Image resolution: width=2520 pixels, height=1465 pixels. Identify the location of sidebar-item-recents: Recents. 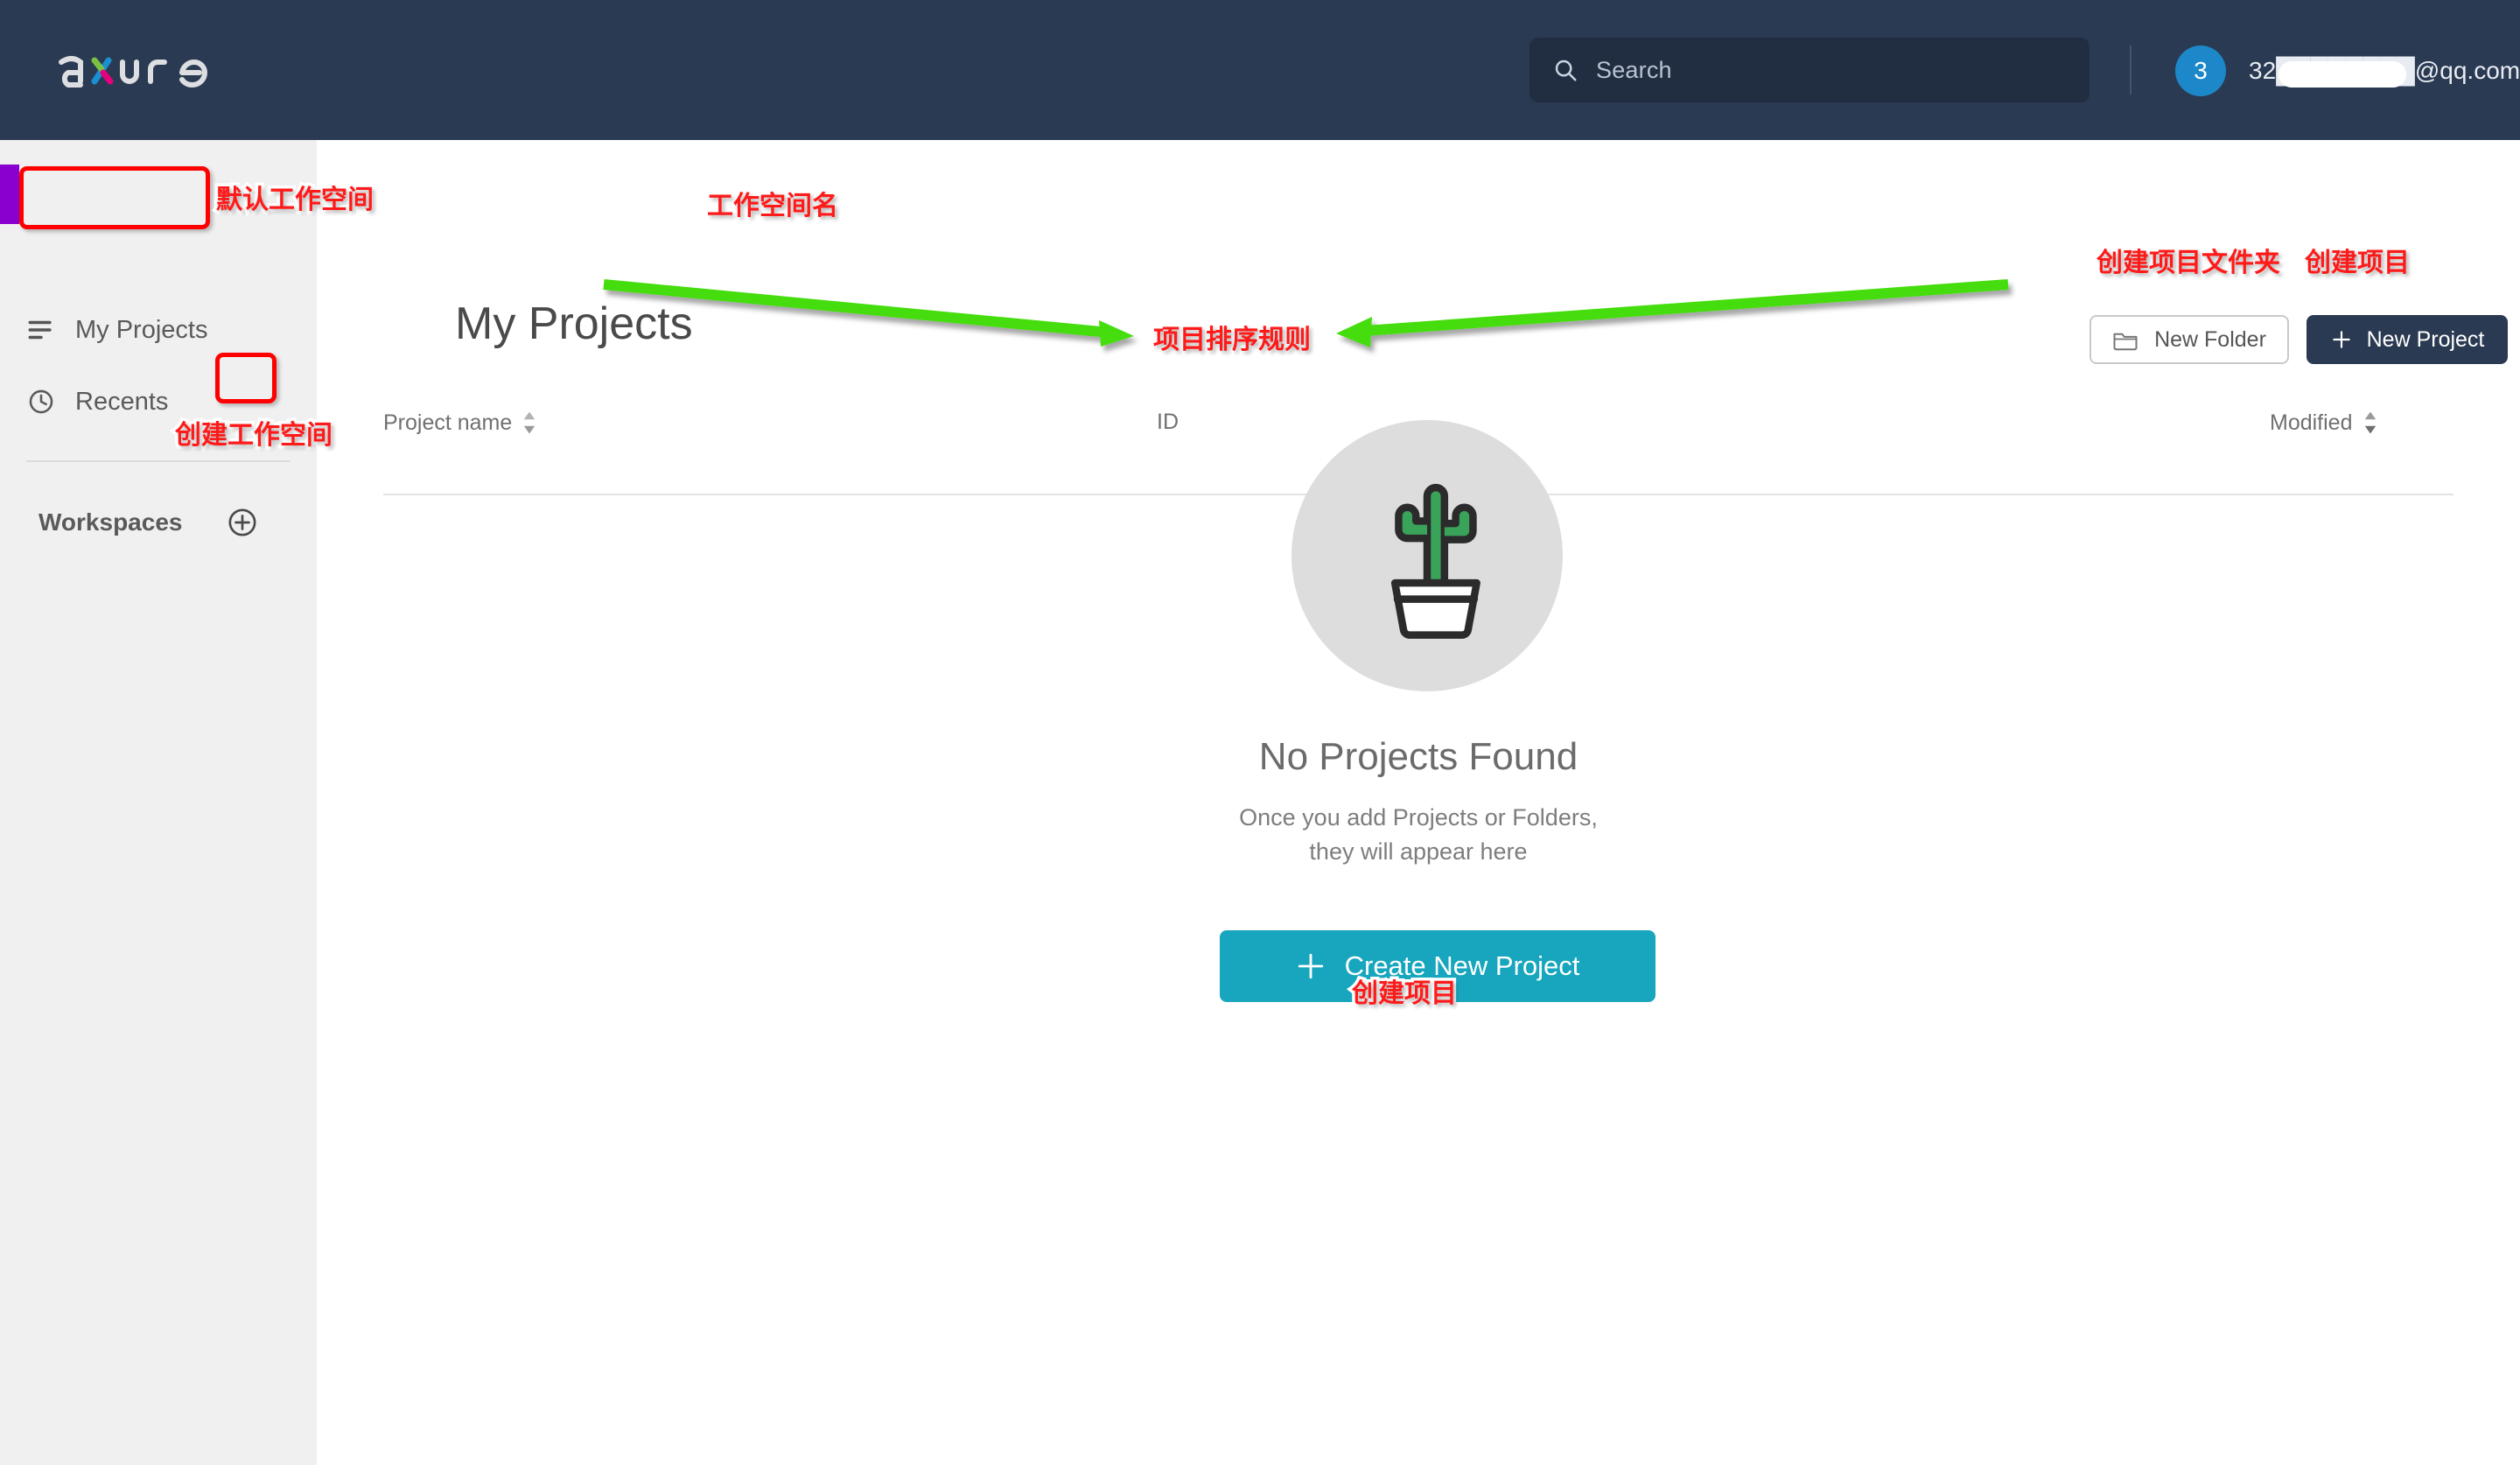
(118, 401).